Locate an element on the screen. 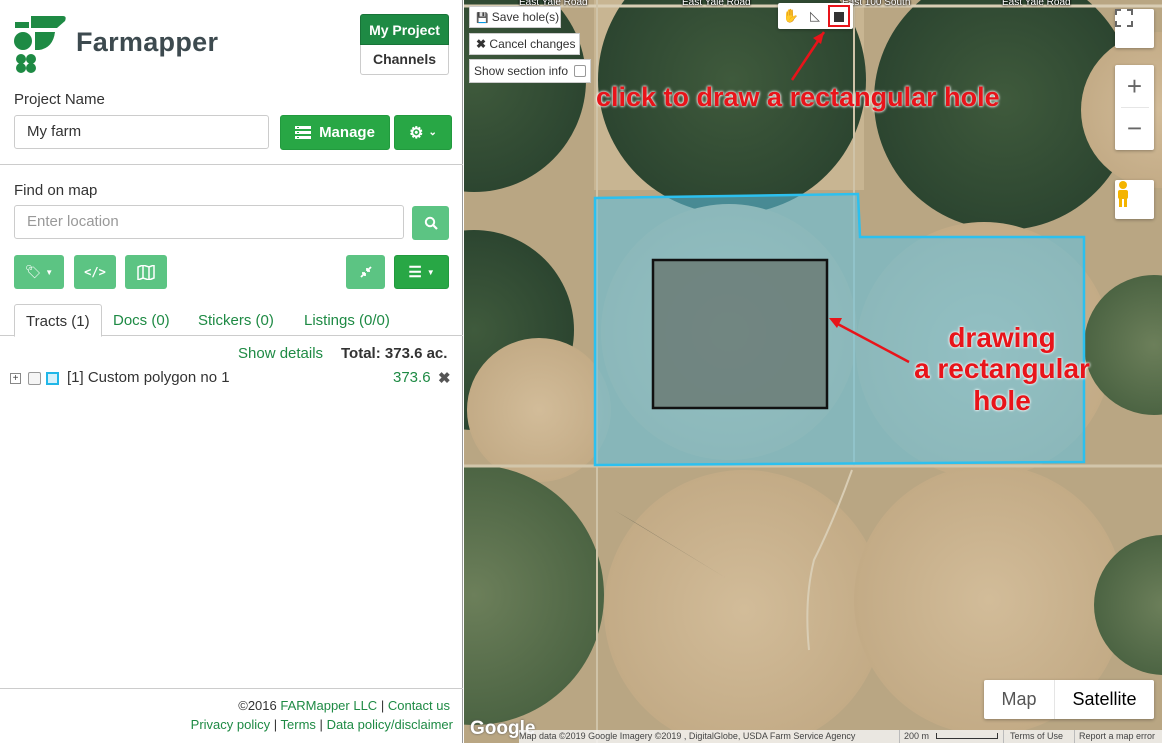 This screenshot has width=1162, height=743. privacy-link: Privacy policy is located at coordinates (230, 724).